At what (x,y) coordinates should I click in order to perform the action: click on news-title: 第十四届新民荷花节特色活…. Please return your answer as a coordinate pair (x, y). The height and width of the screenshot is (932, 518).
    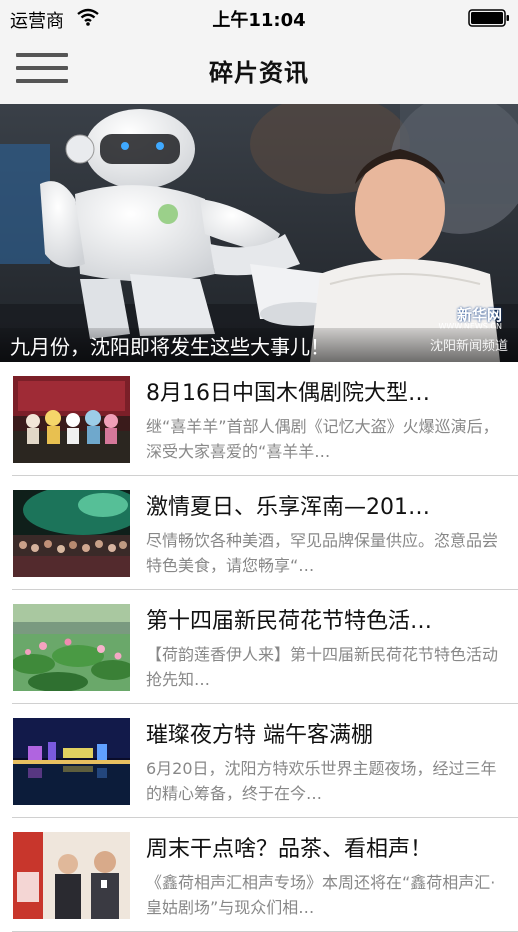
    Looking at the image, I should click on (289, 621).